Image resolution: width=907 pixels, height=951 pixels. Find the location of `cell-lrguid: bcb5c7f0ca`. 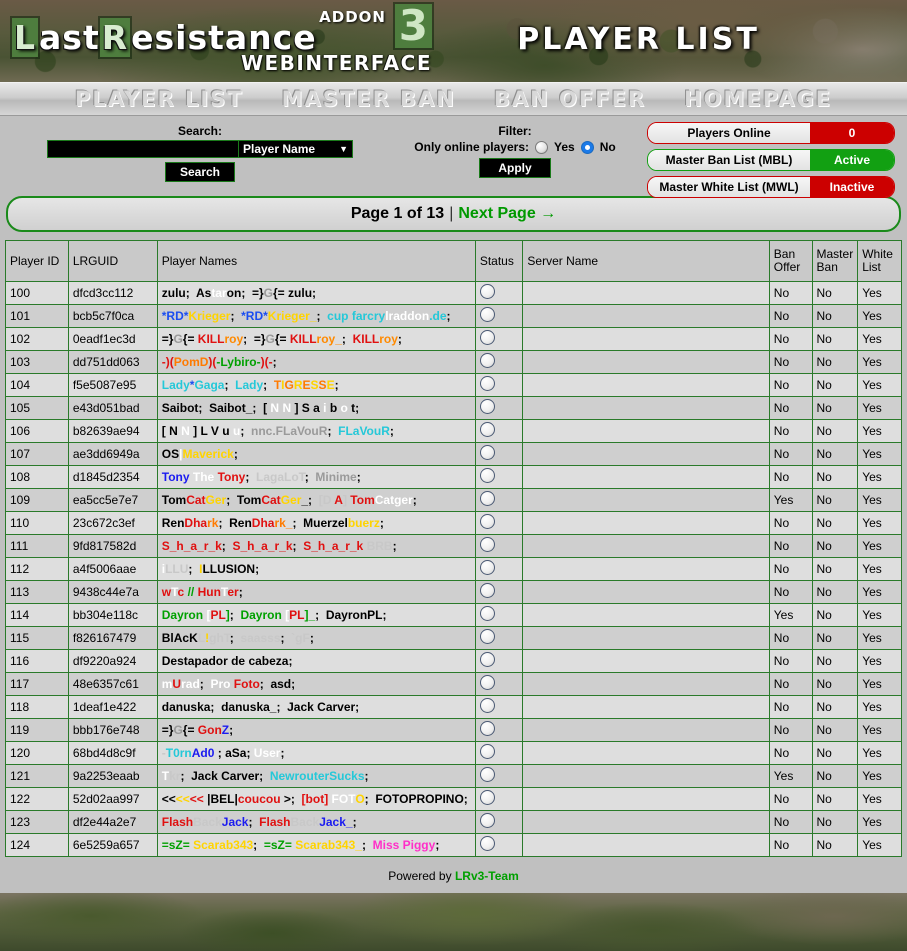

cell-lrguid: bcb5c7f0ca is located at coordinates (112, 316).